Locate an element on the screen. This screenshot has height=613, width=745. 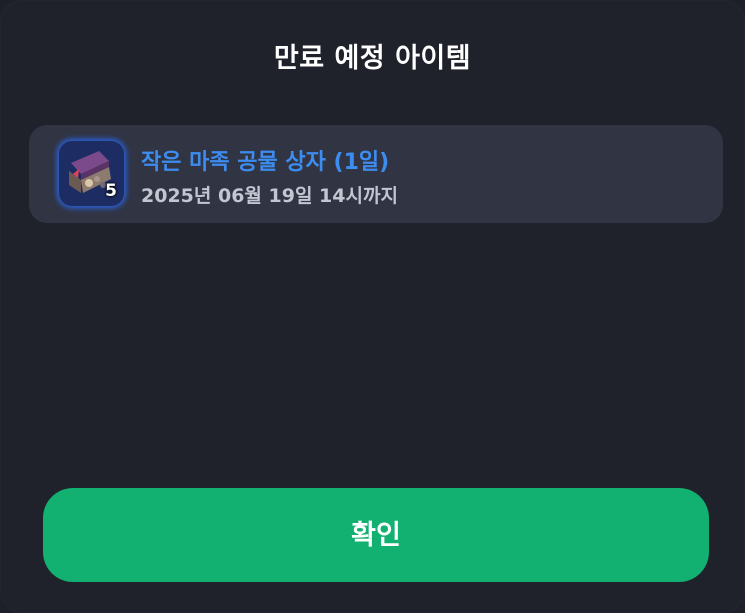
item-name: 작은 마족 공물 상자 (1일) is located at coordinates (265, 162).